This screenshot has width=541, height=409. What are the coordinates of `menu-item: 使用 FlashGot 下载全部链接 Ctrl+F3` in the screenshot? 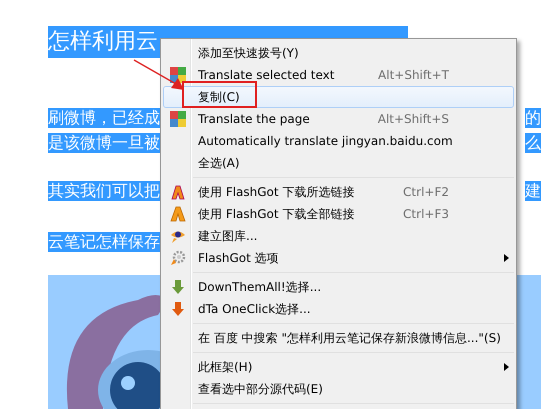 It's located at (338, 214).